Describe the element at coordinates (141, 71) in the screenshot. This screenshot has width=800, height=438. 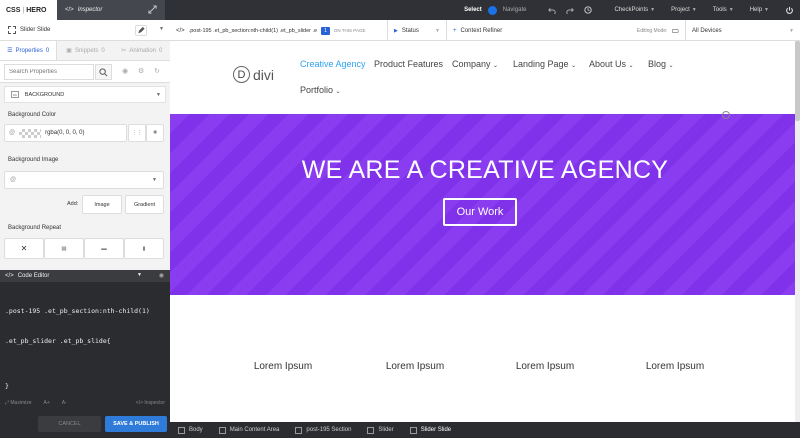
I see `settings-icon: ⚙` at that location.